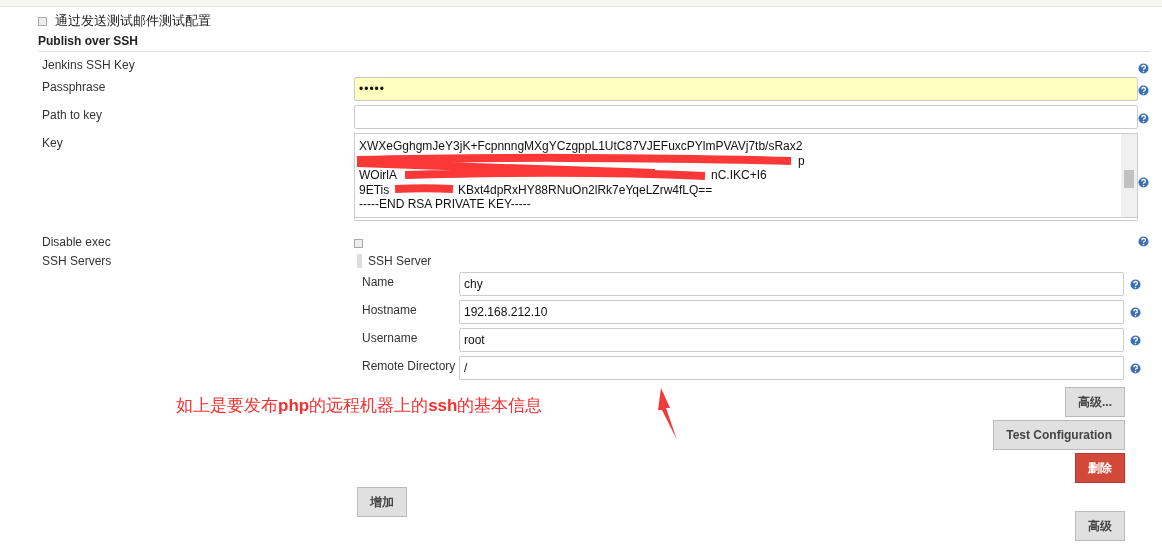 This screenshot has height=544, width=1162. What do you see at coordinates (77, 260) in the screenshot?
I see `field-label: SSH Servers` at bounding box center [77, 260].